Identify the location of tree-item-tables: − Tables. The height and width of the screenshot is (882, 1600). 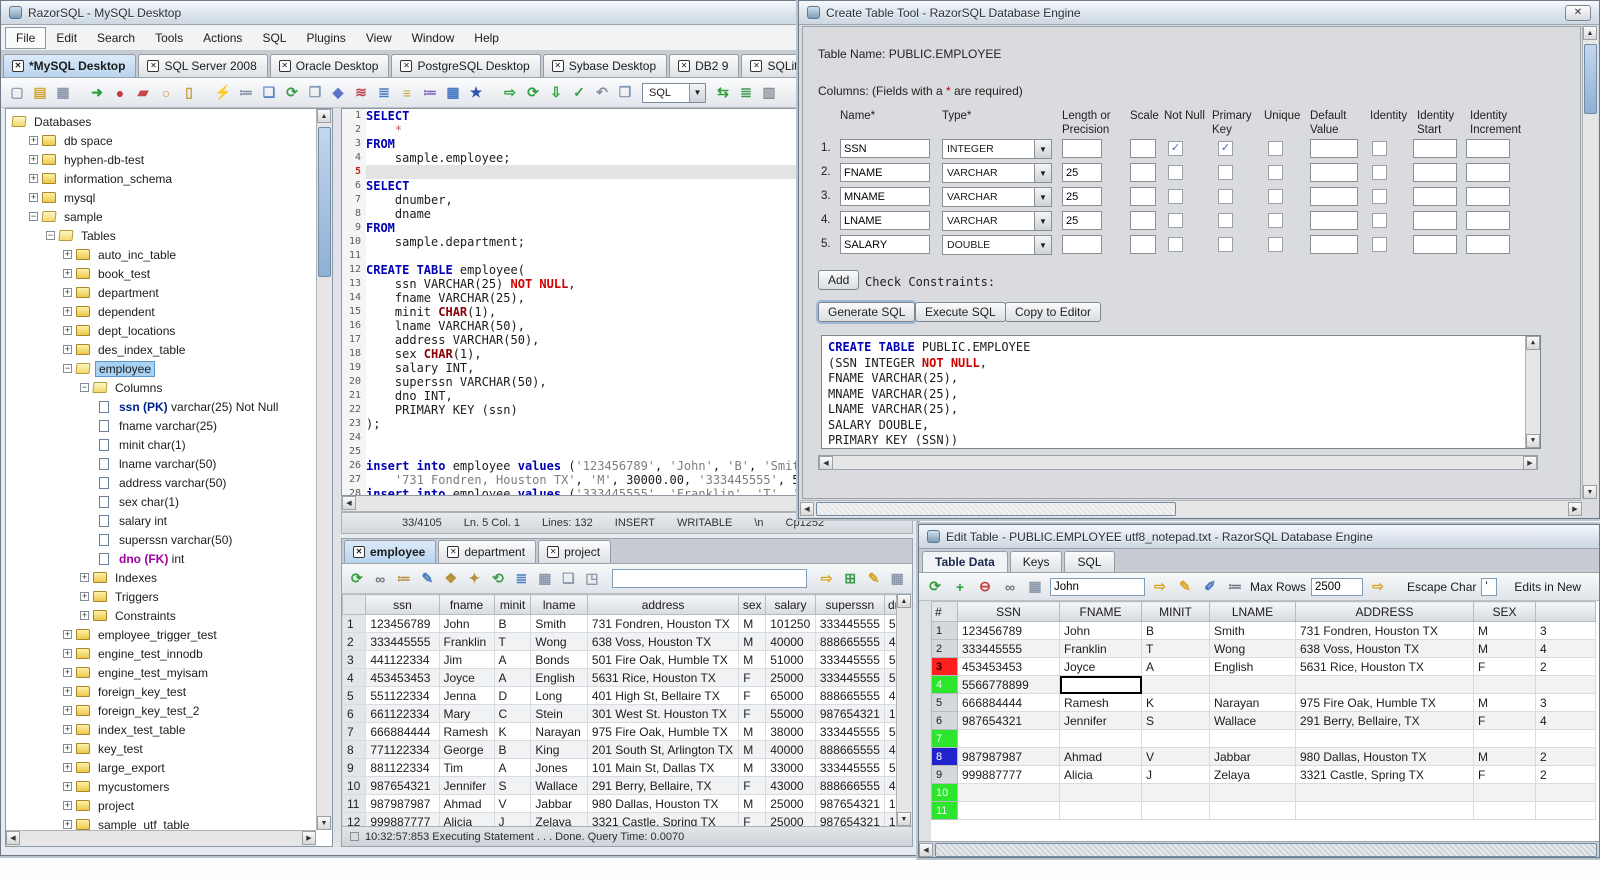
(163, 235).